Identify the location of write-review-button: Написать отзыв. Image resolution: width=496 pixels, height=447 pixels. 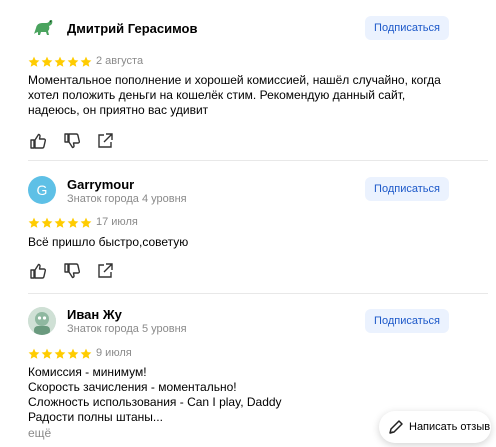
(435, 427).